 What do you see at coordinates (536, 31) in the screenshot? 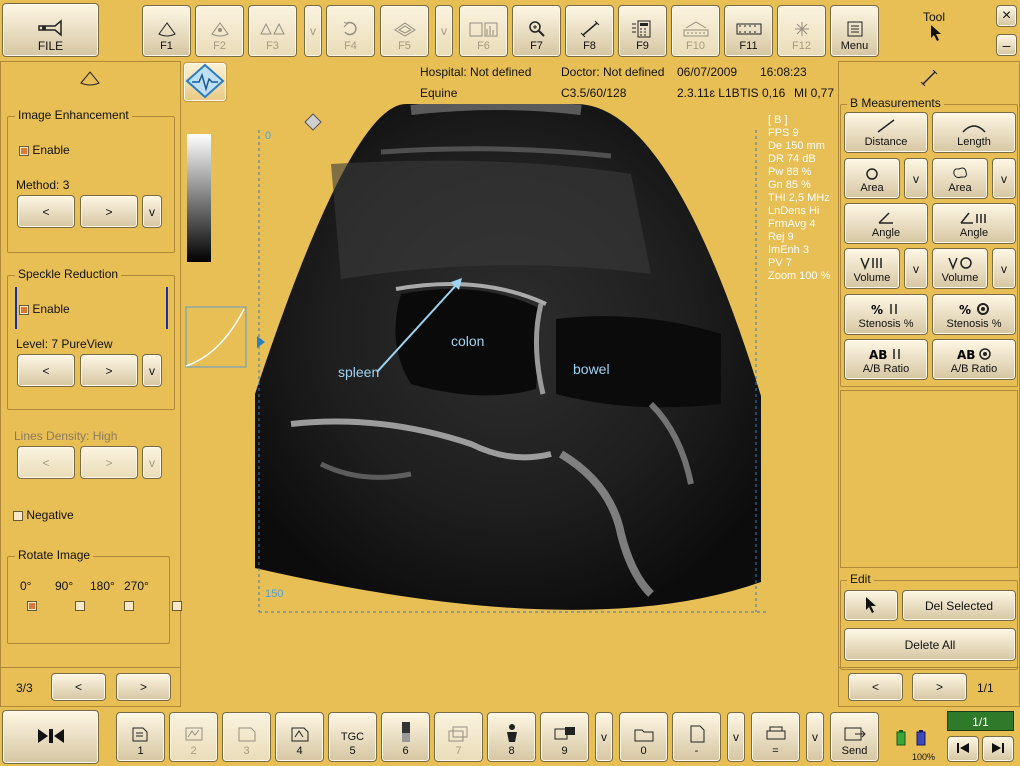
I see `f7-button: F7` at bounding box center [536, 31].